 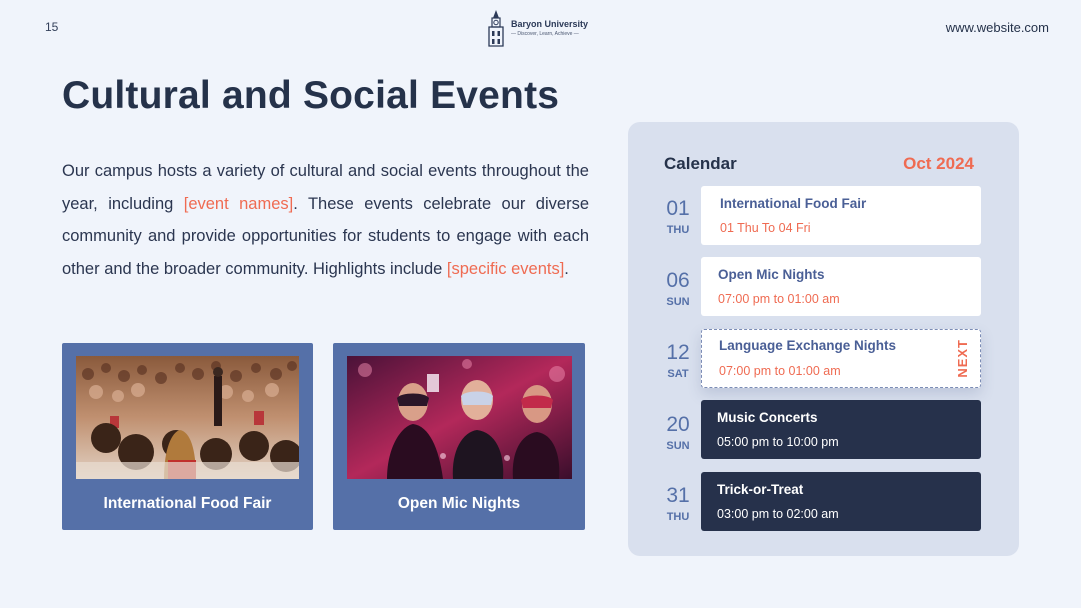 What do you see at coordinates (678, 424) in the screenshot?
I see `day-number: 20` at bounding box center [678, 424].